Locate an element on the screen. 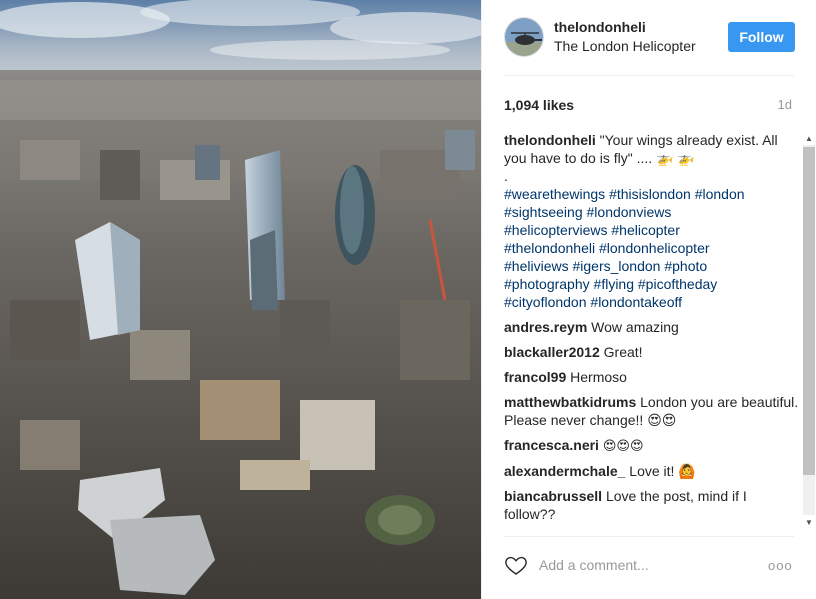 The width and height of the screenshot is (816, 599). hashtag-link: #londonhelicopter is located at coordinates (654, 248).